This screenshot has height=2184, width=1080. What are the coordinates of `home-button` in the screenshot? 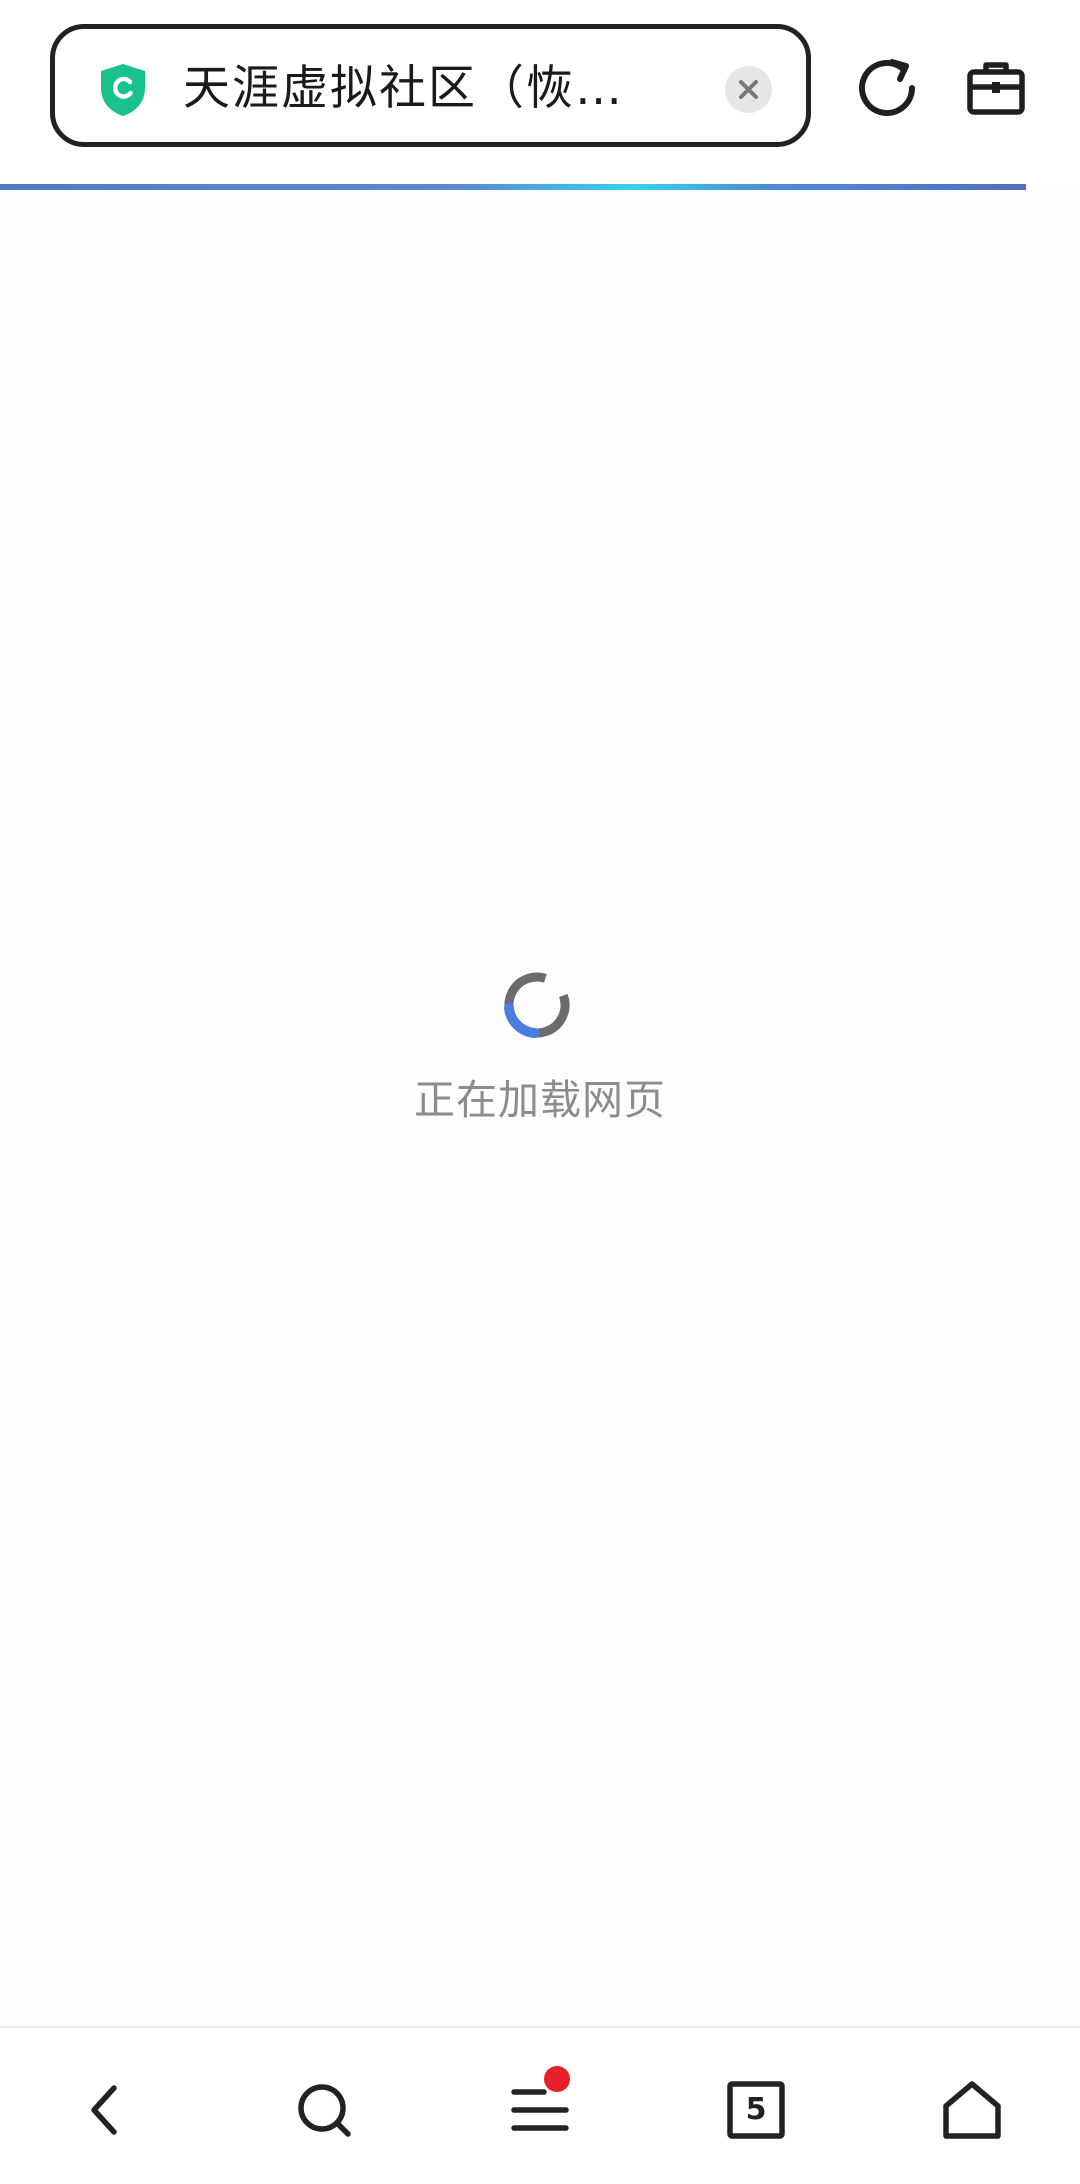 It's located at (972, 2110).